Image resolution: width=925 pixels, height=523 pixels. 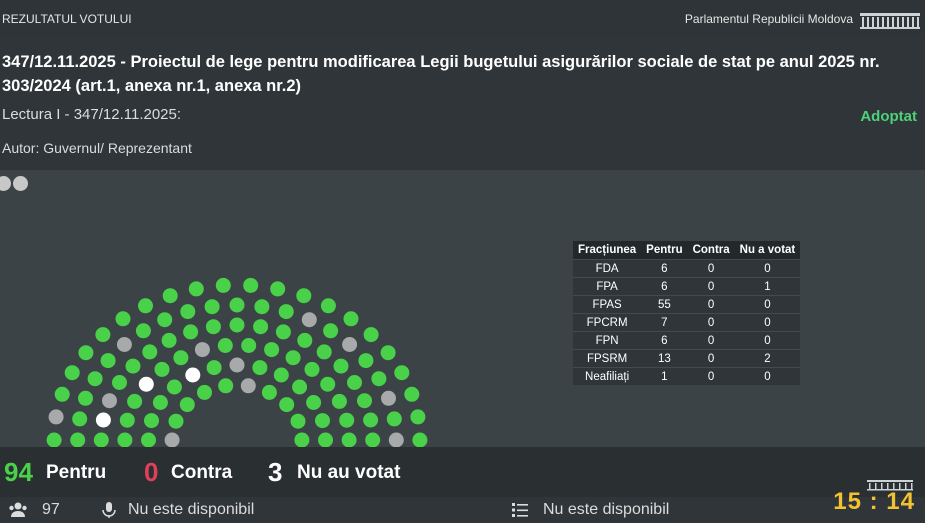 I want to click on table-row: FPAS 55 0 0, so click(x=687, y=304).